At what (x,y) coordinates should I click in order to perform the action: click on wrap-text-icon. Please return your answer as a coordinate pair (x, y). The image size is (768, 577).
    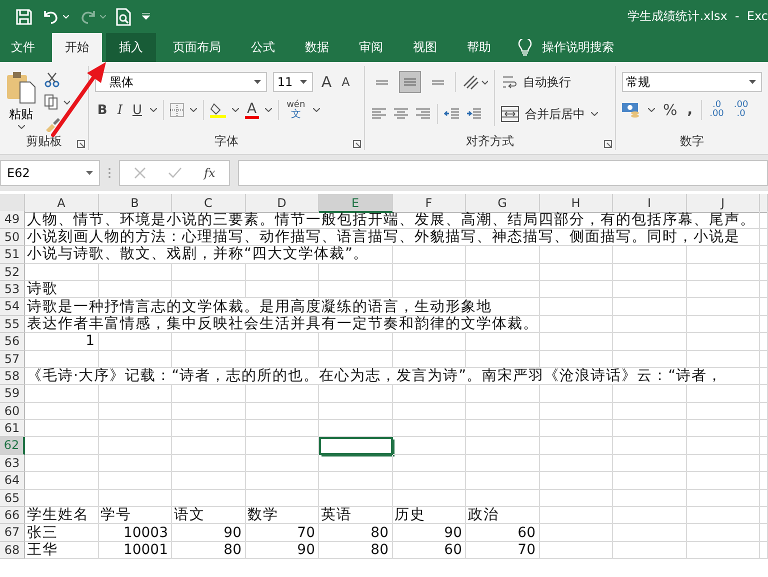
    Looking at the image, I should click on (508, 82).